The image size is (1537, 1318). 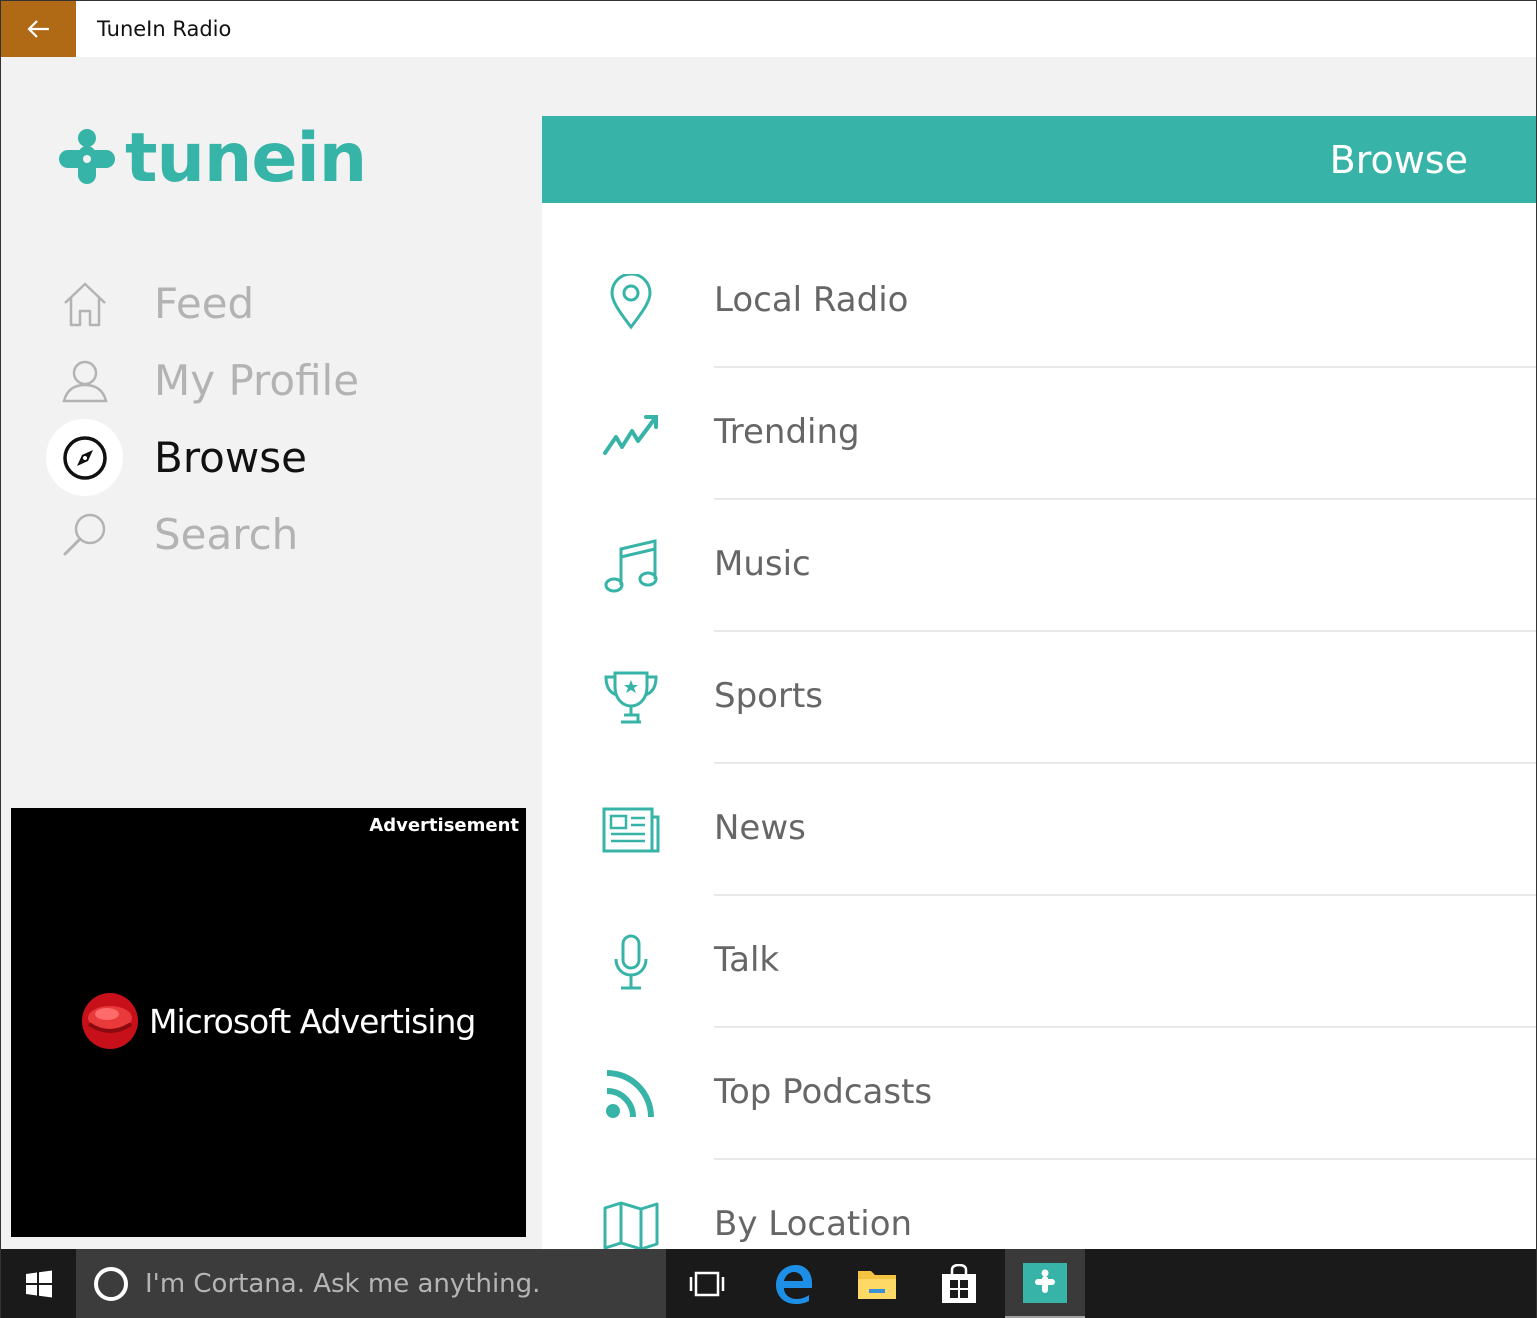 I want to click on advertisement-panel: Advertisement Microsoft Advertising, so click(x=268, y=1022).